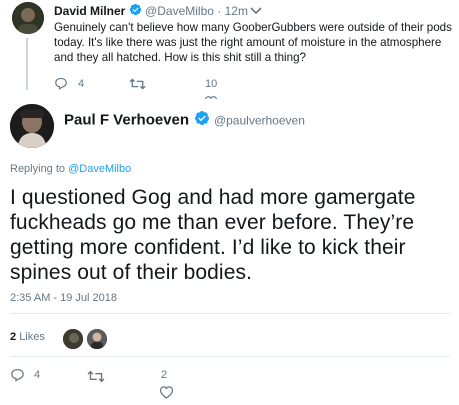 This screenshot has width=459, height=405. Describe the element at coordinates (126, 120) in the screenshot. I see `main-author-name: Paul F Verhoeven` at that location.